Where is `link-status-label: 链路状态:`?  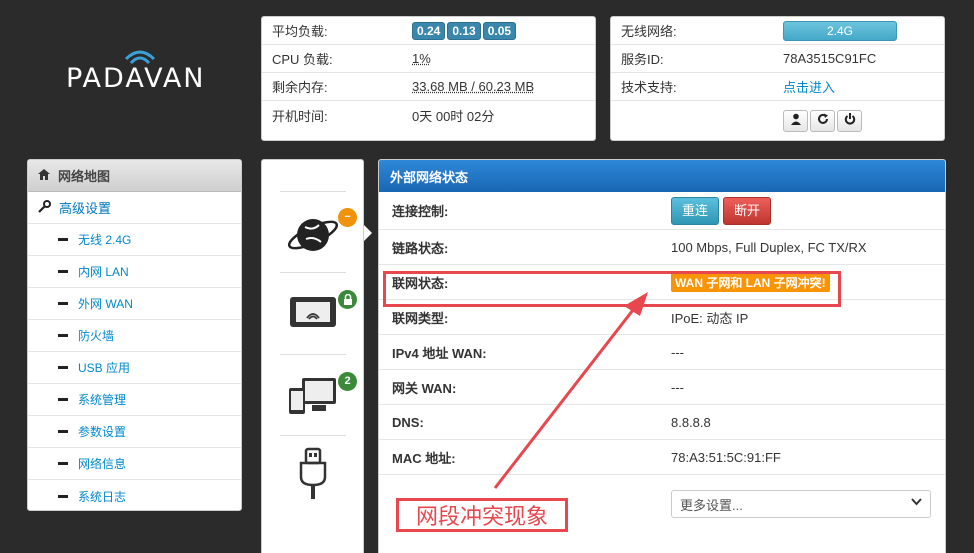
link-status-label: 链路状态: is located at coordinates (420, 248).